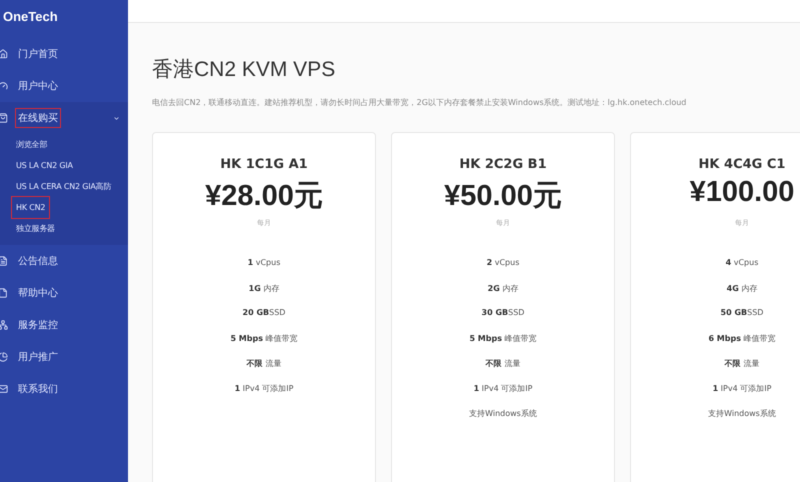  Describe the element at coordinates (503, 195) in the screenshot. I see `plan-price: ¥50.00元` at that location.